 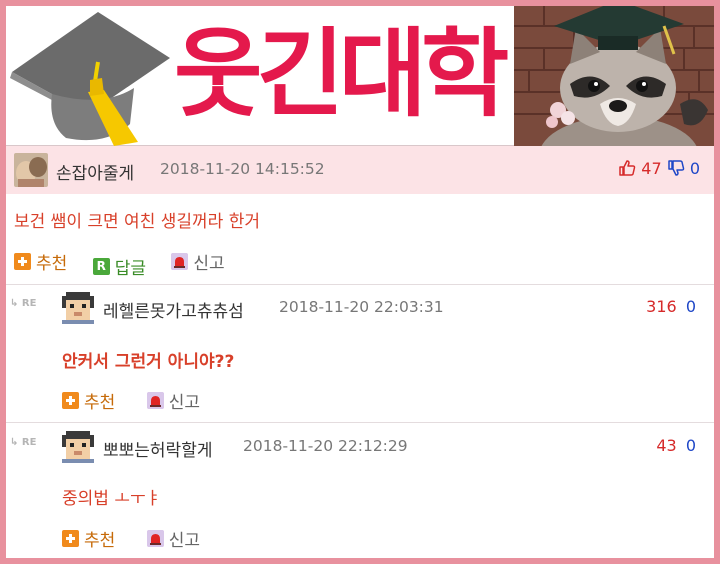 What do you see at coordinates (627, 168) in the screenshot?
I see `thumbs-up-icon` at bounding box center [627, 168].